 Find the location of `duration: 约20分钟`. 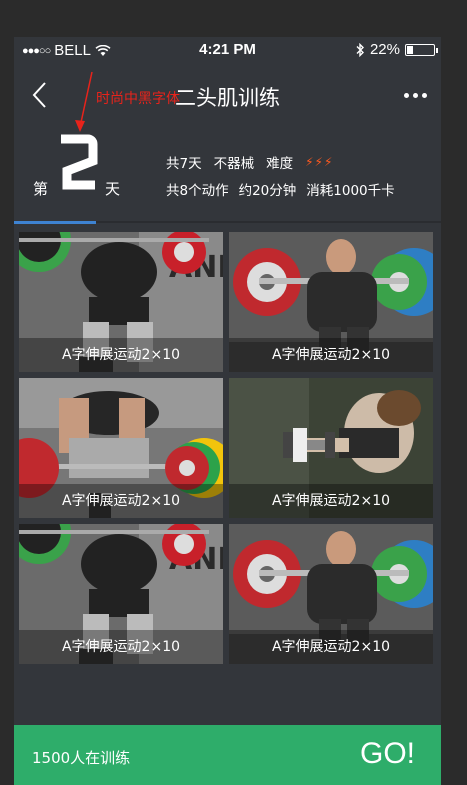

duration: 约20分钟 is located at coordinates (267, 191).